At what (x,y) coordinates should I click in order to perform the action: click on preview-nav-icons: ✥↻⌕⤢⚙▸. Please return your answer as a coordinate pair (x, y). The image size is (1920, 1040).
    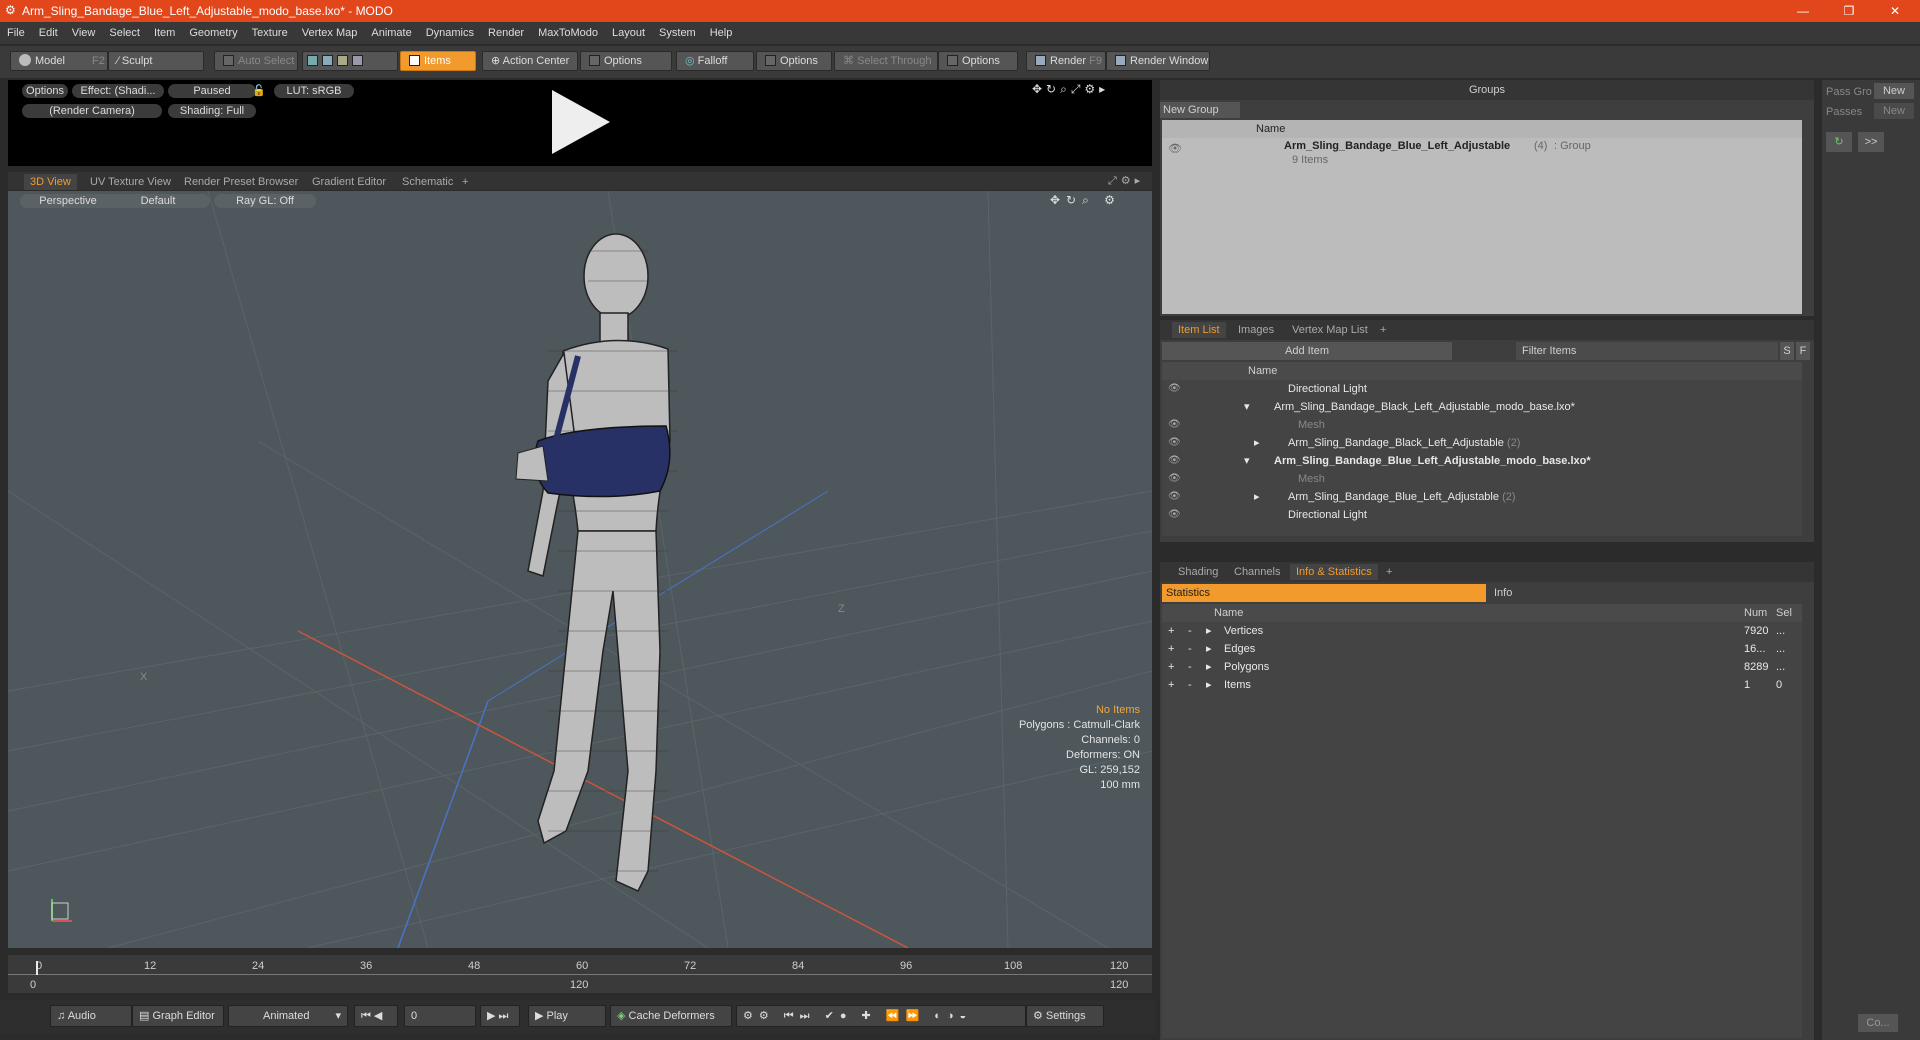
    Looking at the image, I should click on (1070, 89).